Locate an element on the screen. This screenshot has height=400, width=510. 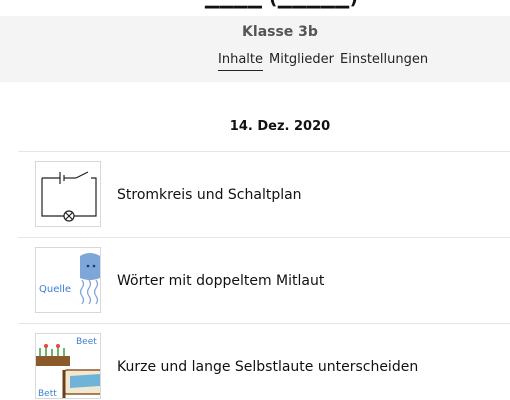
tab-bar: Inhalte Mitglieder Einstellungen is located at coordinates (323, 61).